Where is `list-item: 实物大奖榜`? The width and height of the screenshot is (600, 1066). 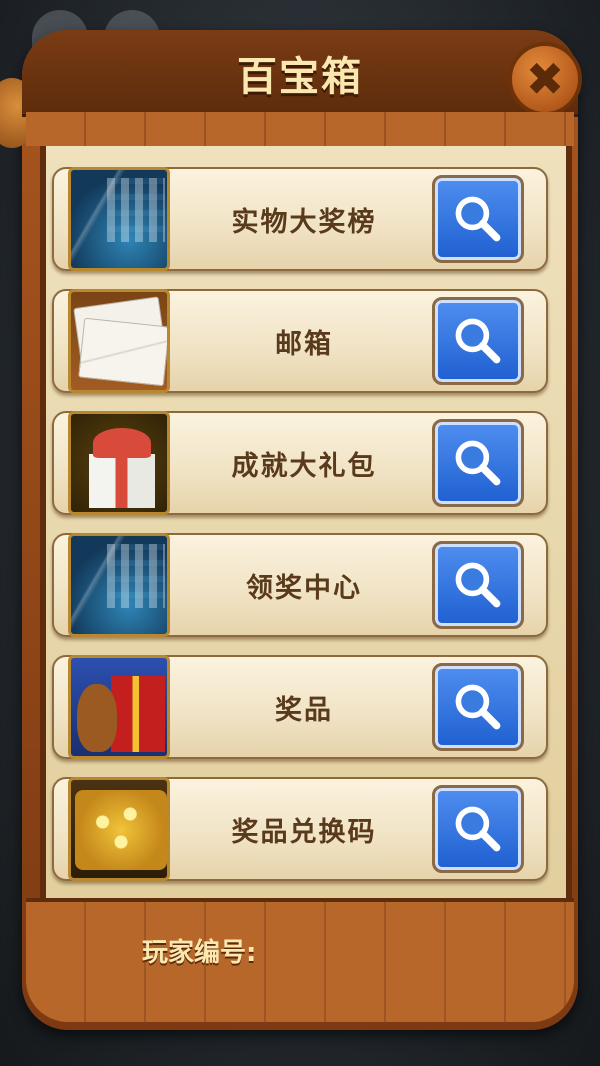
list-item: 实物大奖榜 is located at coordinates (300, 219).